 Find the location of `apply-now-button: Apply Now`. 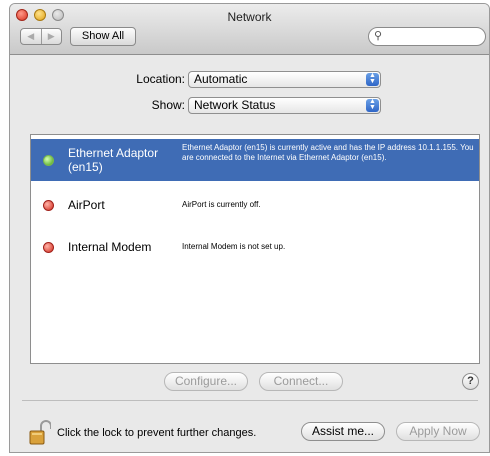

apply-now-button: Apply Now is located at coordinates (438, 431).